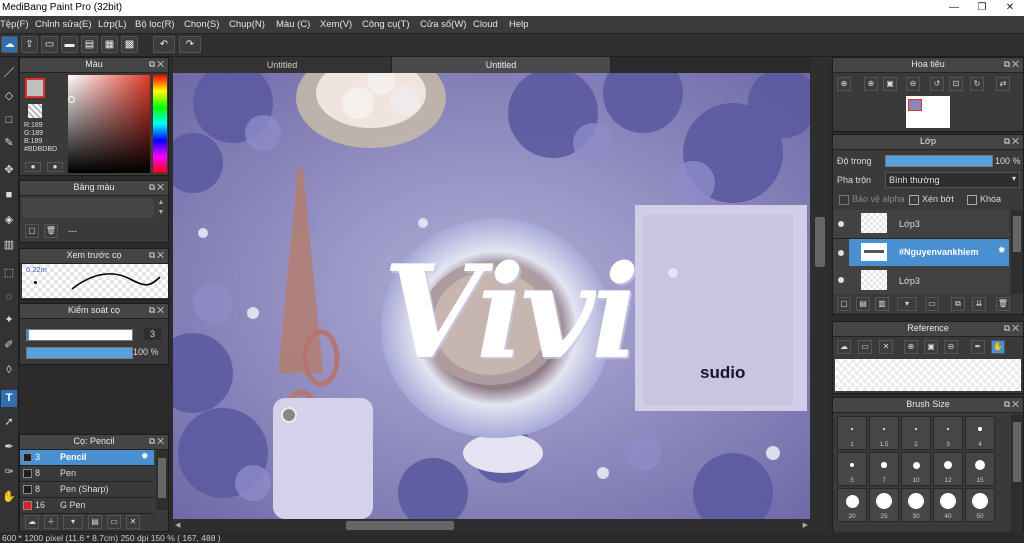 This screenshot has height=543, width=1024. Describe the element at coordinates (87, 490) in the screenshot. I see `brush-item-pen-sharp: 8 Pen (Sharp)` at that location.